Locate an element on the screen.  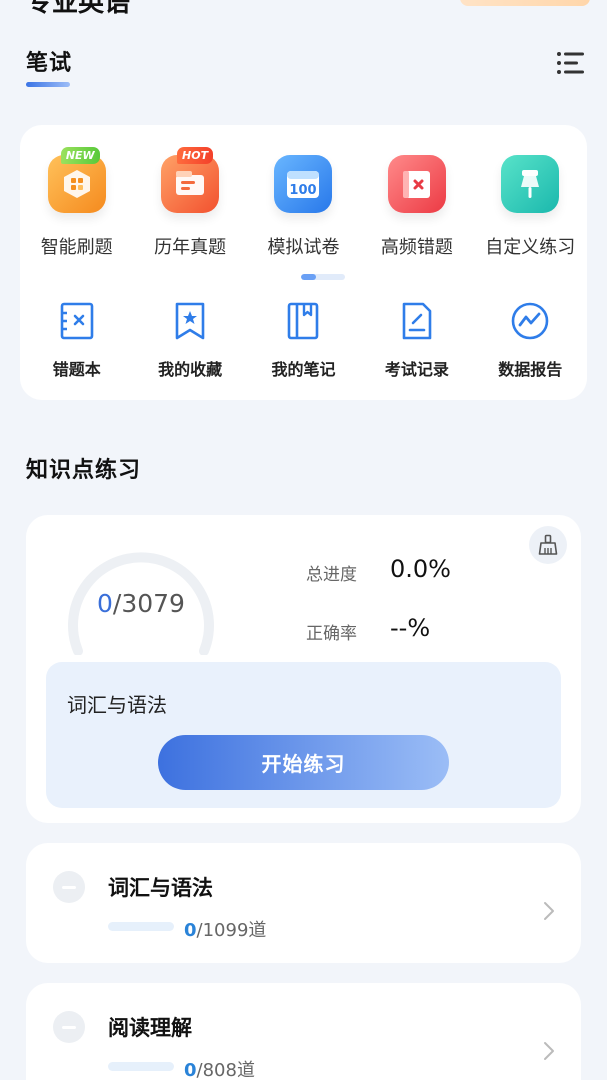
tool-wrong-book: 错题本 is located at coordinates (76, 340).